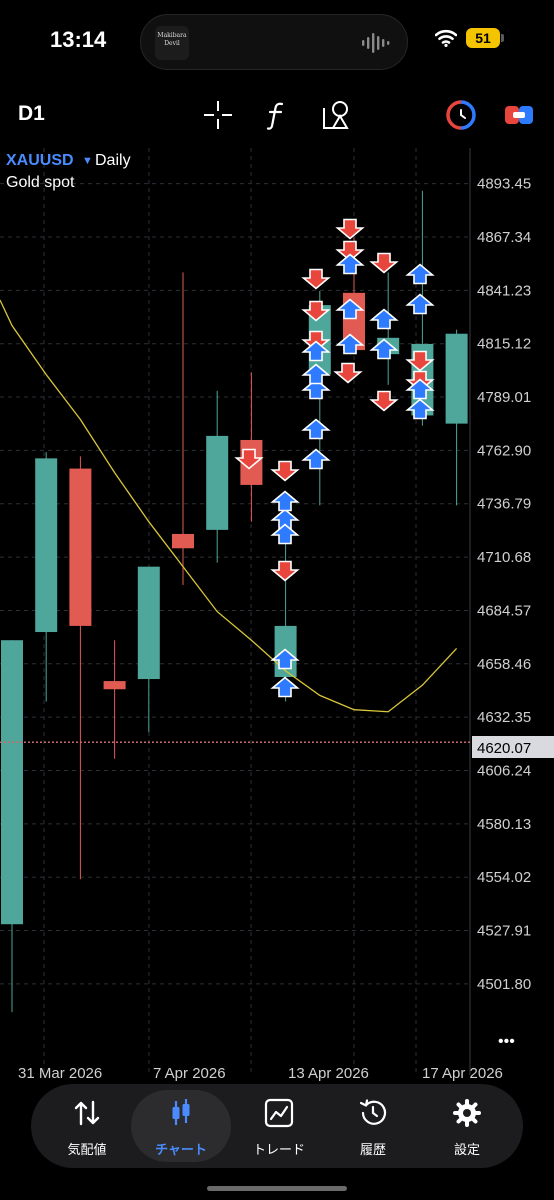  What do you see at coordinates (461, 115) in the screenshot?
I see `one-click-trading-icon` at bounding box center [461, 115].